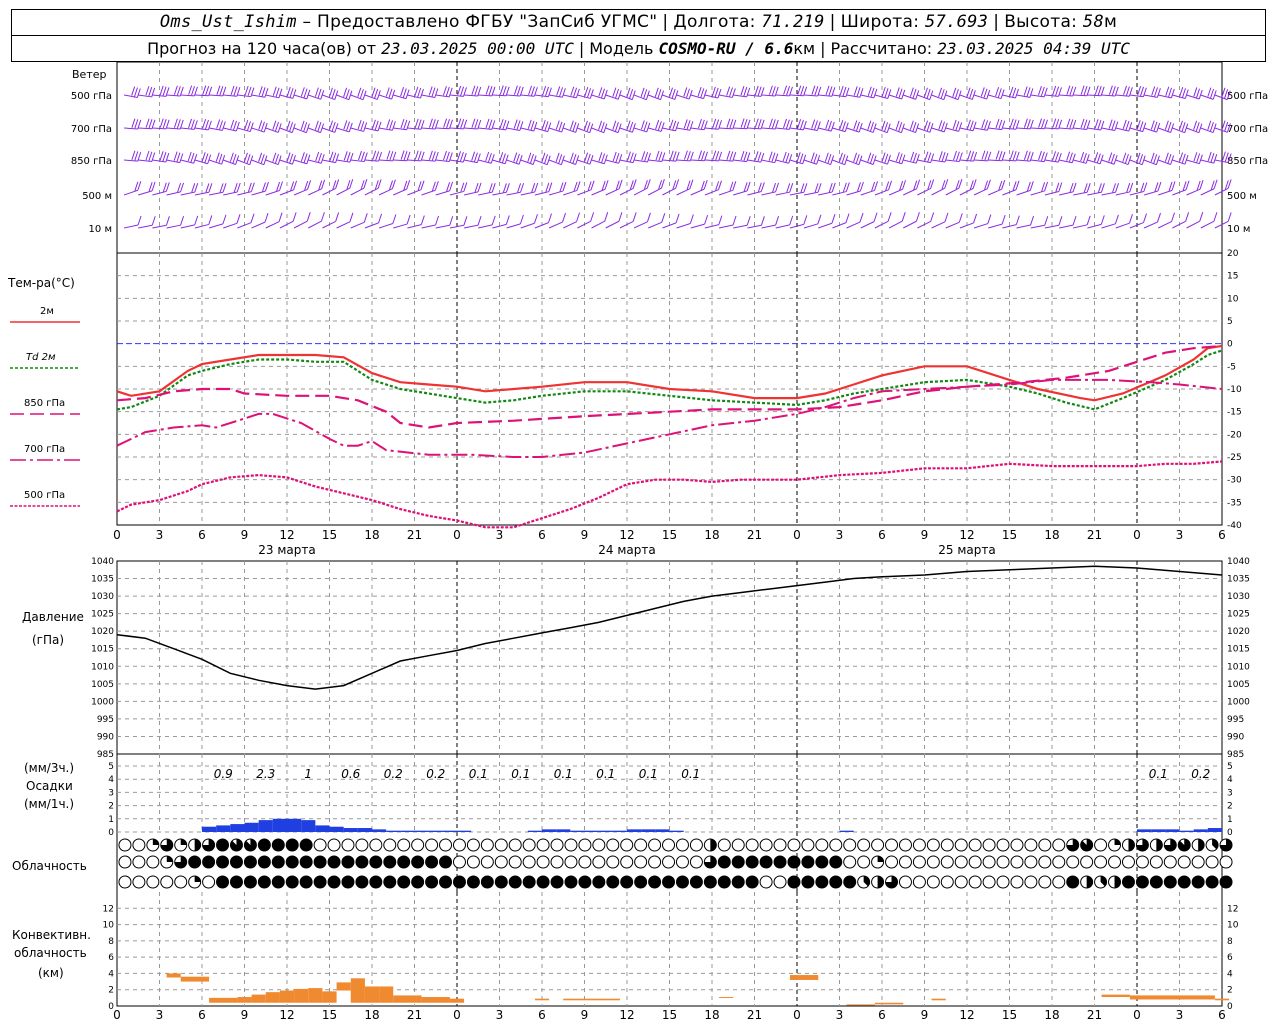 The width and height of the screenshot is (1280, 1024). Describe the element at coordinates (457, 1015) in the screenshot. I see `hour-label-bottom: 0` at that location.